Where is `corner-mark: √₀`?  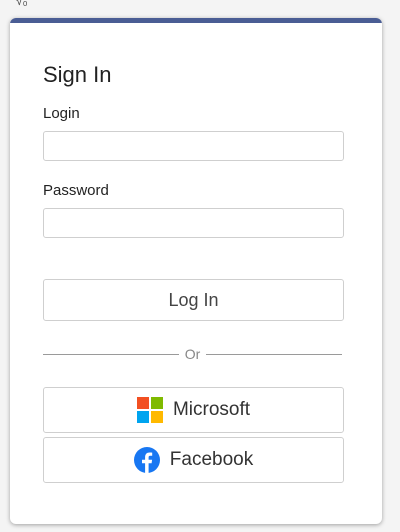 corner-mark: √₀ is located at coordinates (22, 4).